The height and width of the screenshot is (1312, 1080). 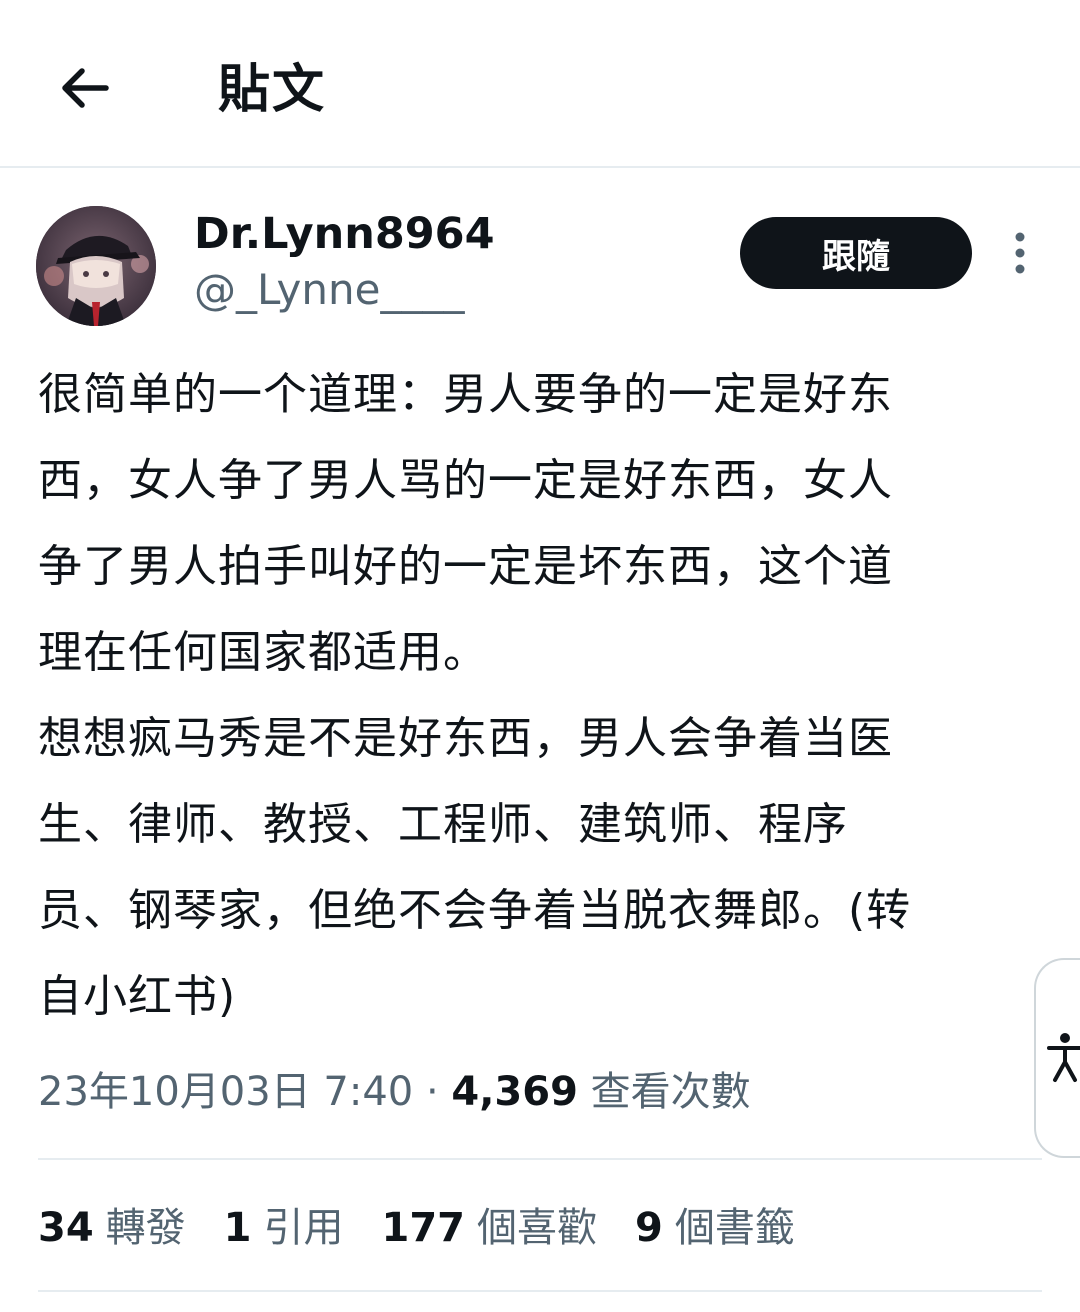 I want to click on arrow-left-icon, so click(x=85, y=88).